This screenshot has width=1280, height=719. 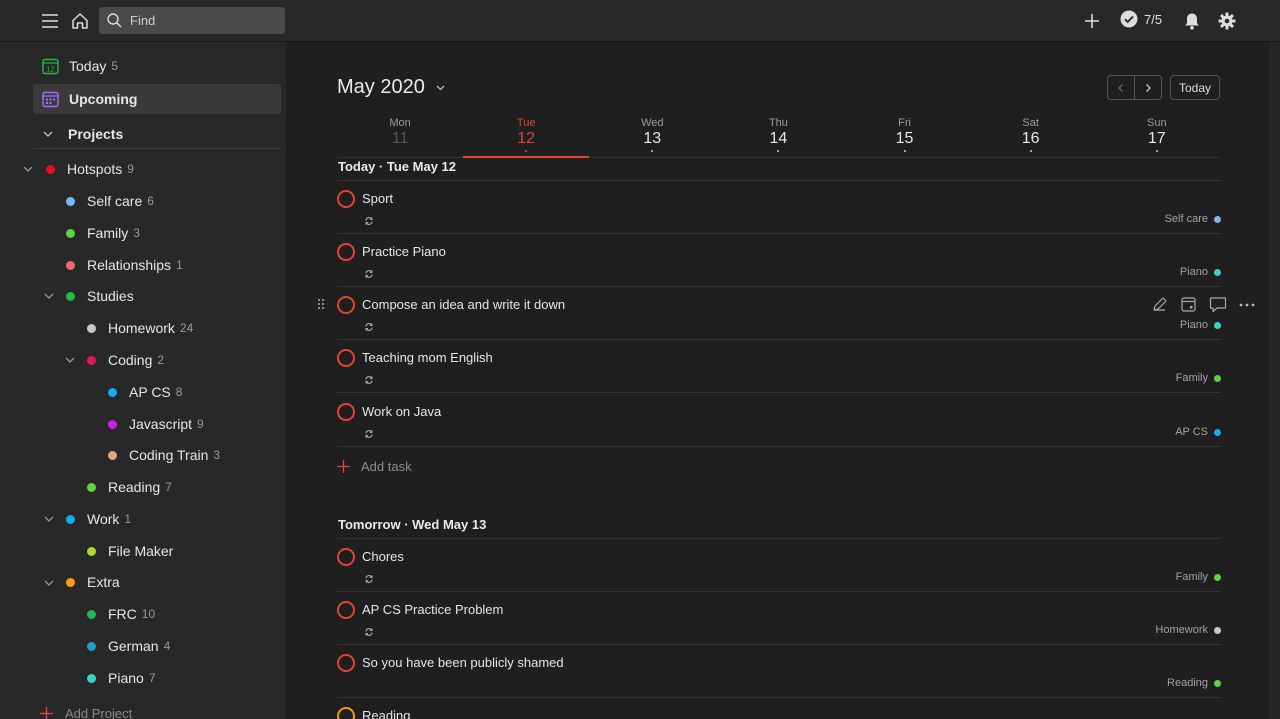 I want to click on day-tue: Tue 12, so click(x=526, y=137).